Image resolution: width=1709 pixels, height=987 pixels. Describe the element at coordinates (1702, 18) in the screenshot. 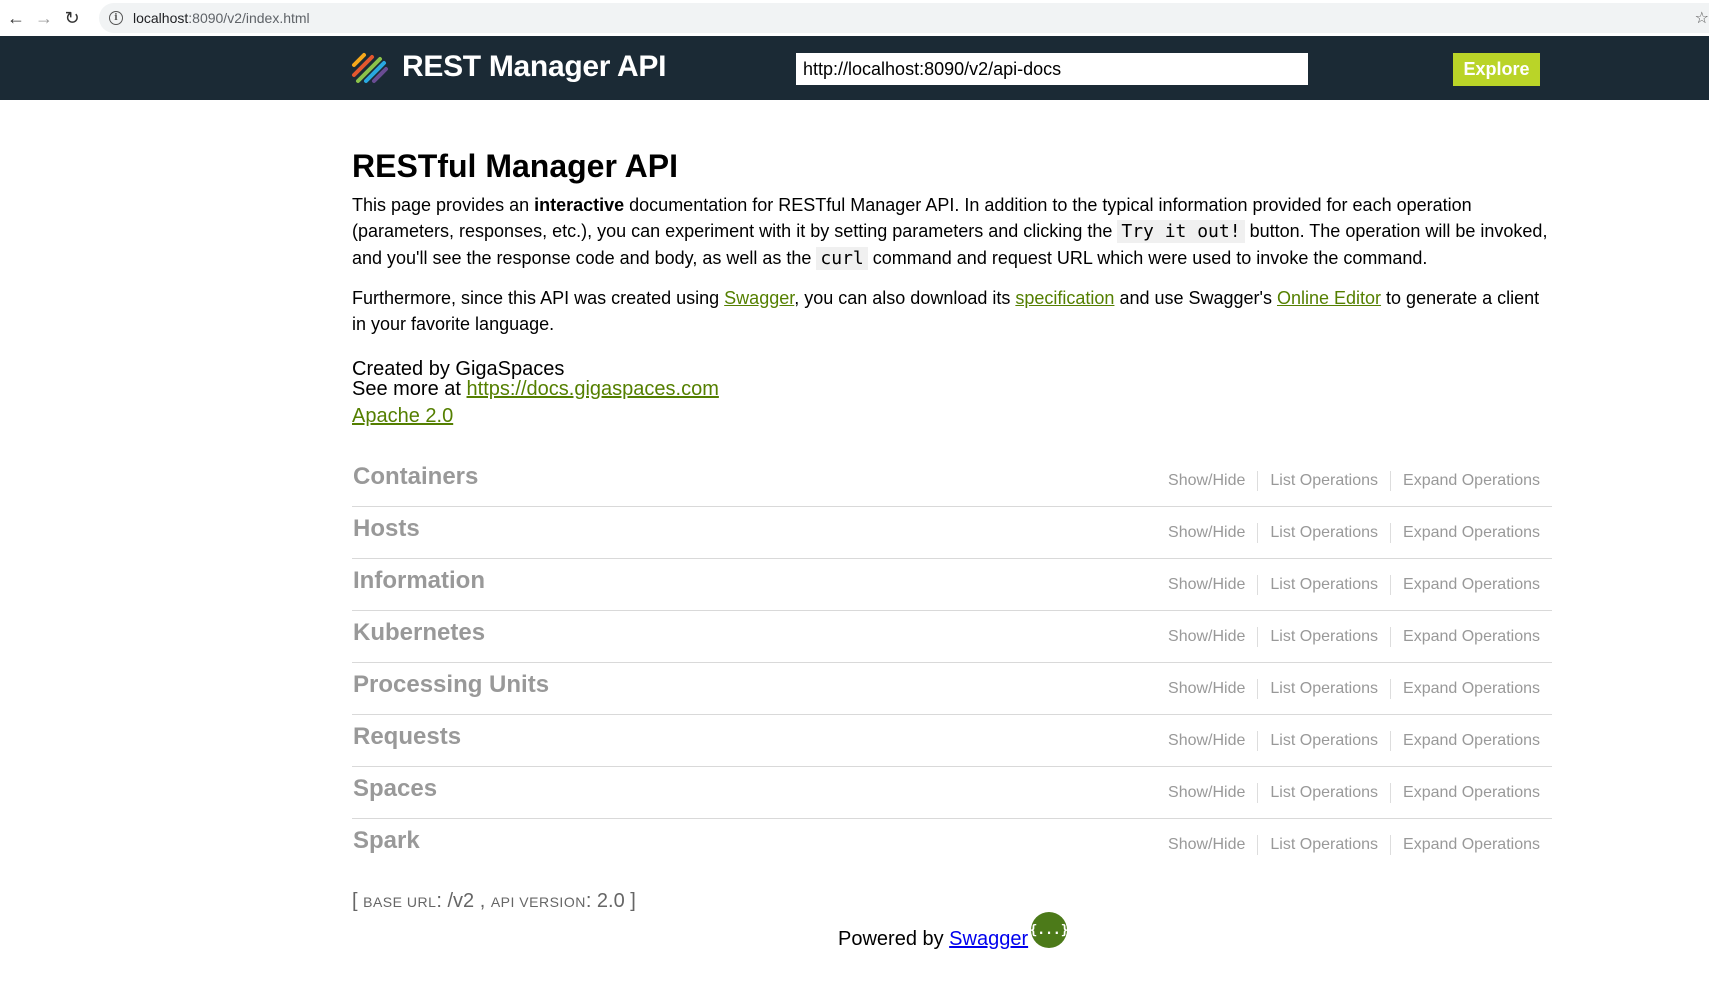

I see `bookmark-star-icon: ☆` at that location.